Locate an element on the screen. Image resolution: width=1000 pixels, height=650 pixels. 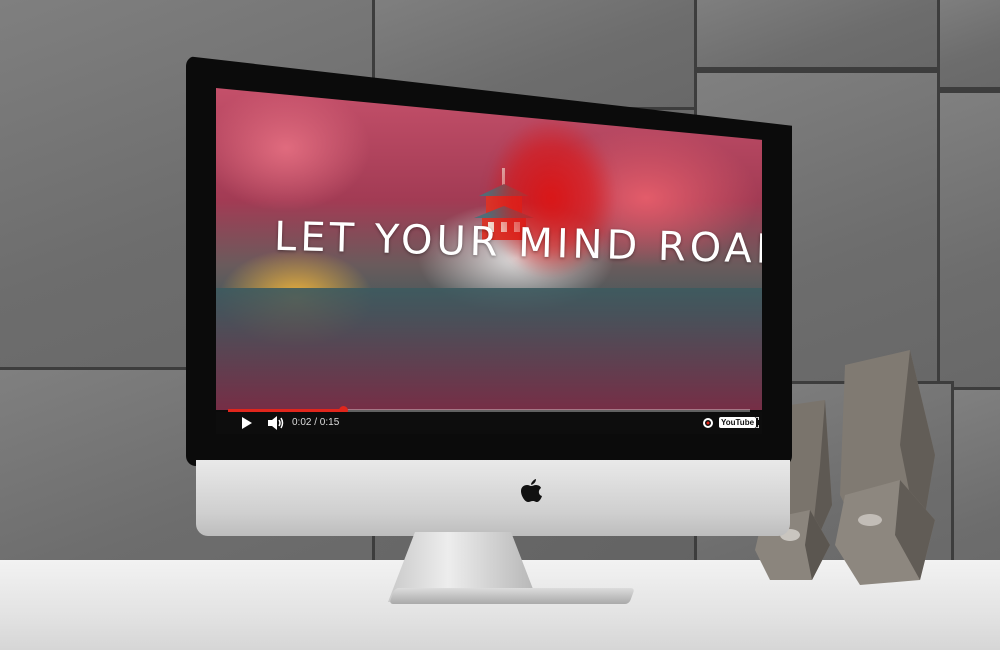
play-icon is located at coordinates (247, 423).